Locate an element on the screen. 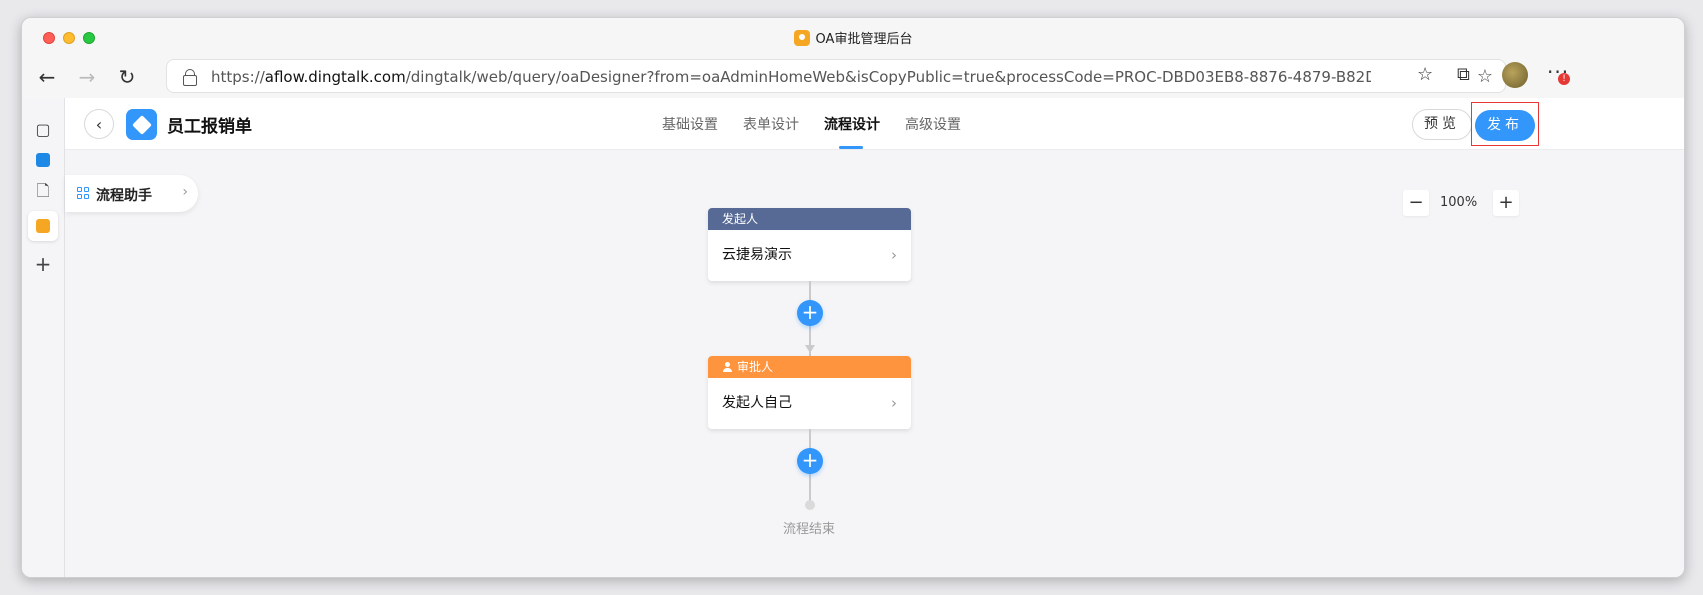 This screenshot has height=595, width=1703. forward-arrow-icon: → is located at coordinates (87, 77).